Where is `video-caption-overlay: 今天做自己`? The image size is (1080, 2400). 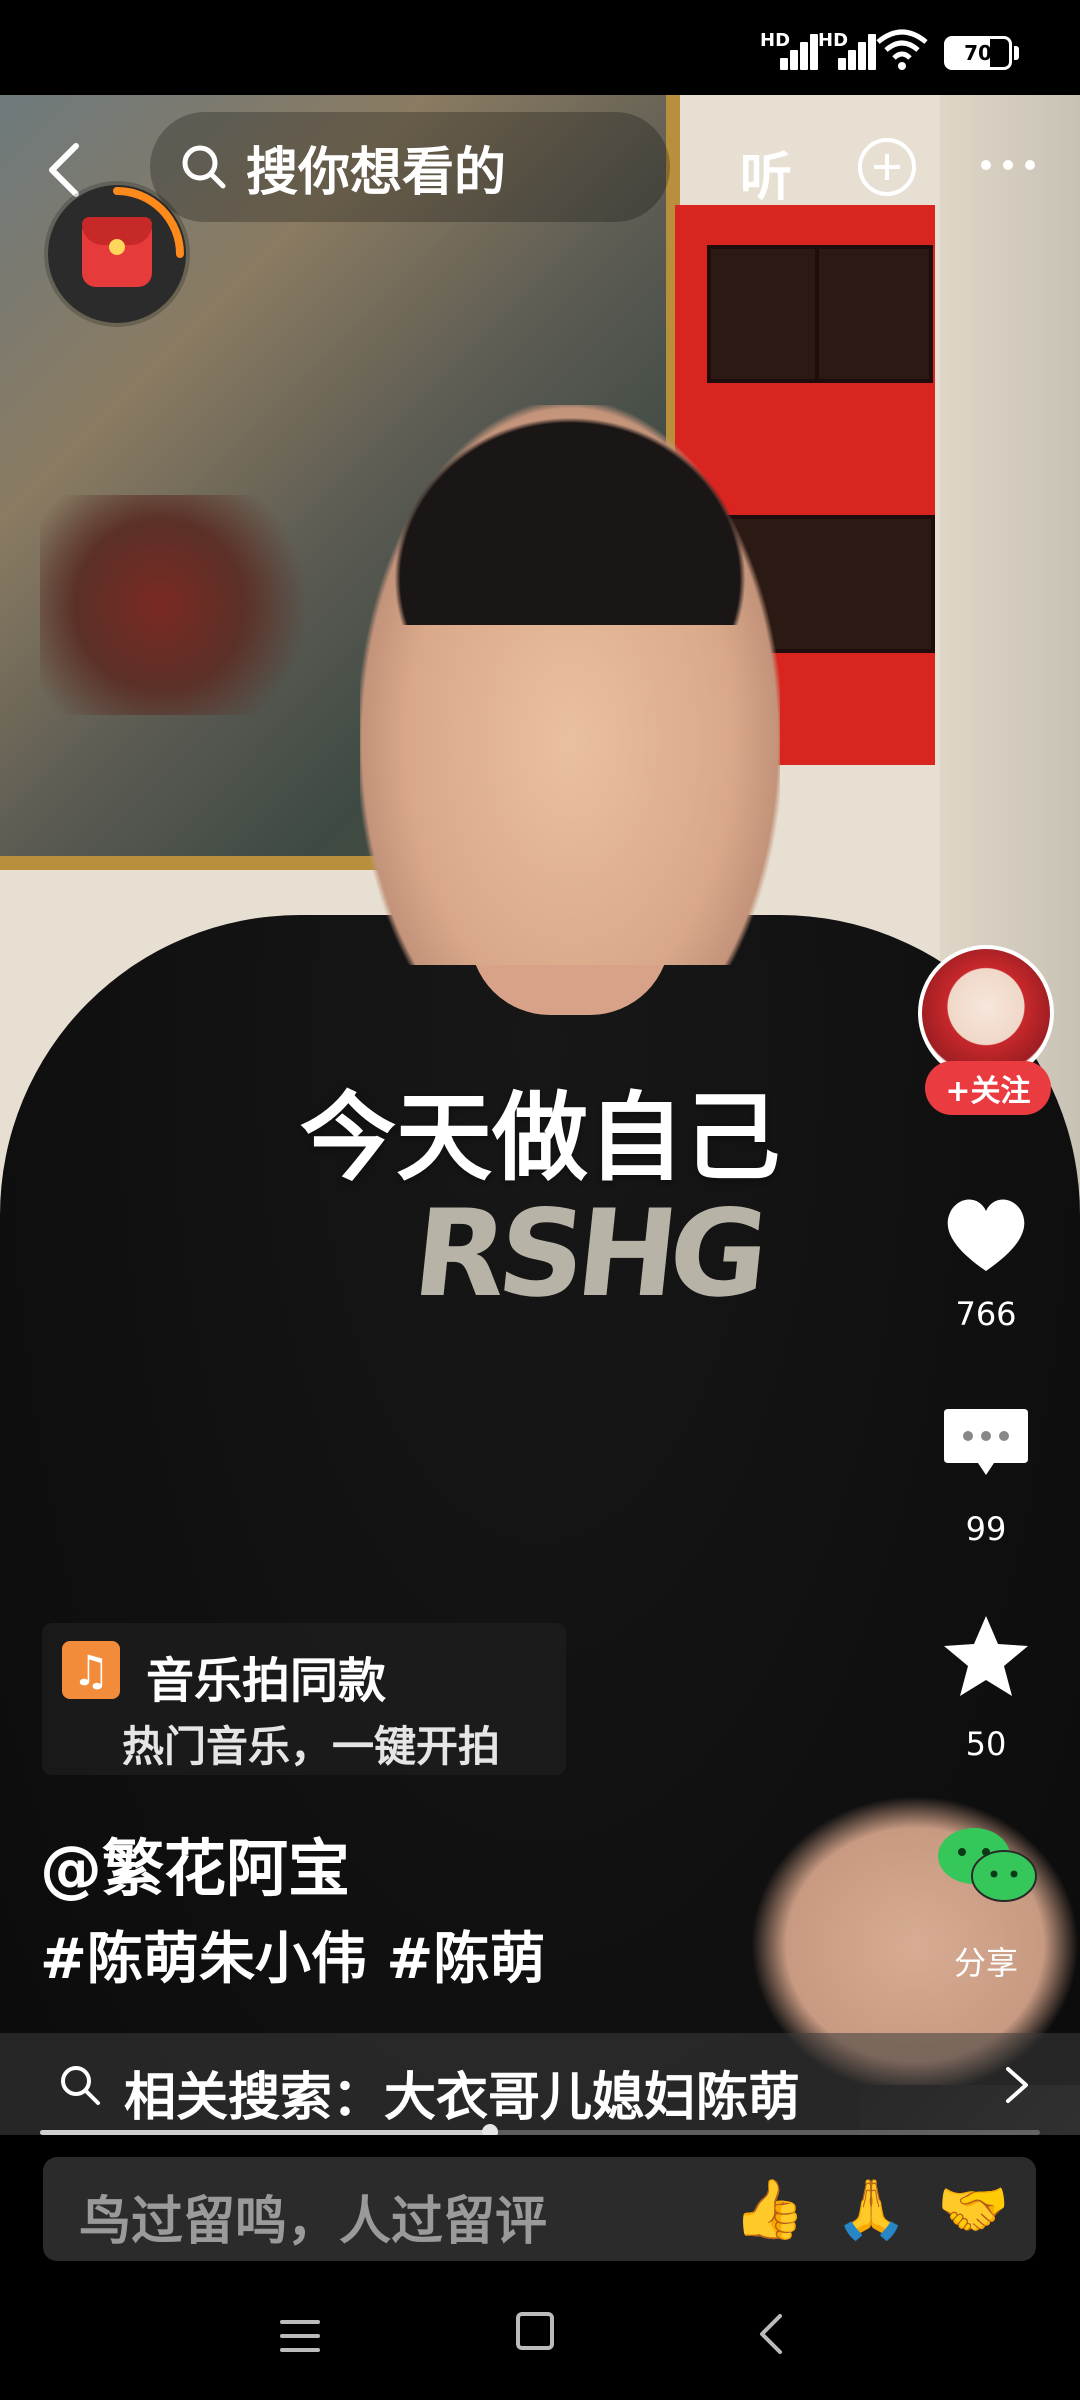
video-caption-overlay: 今天做自己 is located at coordinates (540, 1138).